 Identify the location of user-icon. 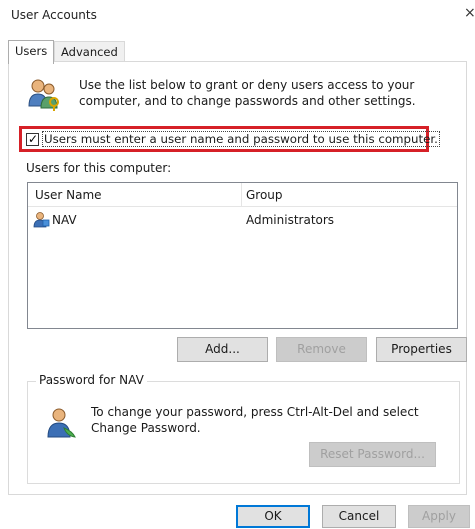
(41, 221).